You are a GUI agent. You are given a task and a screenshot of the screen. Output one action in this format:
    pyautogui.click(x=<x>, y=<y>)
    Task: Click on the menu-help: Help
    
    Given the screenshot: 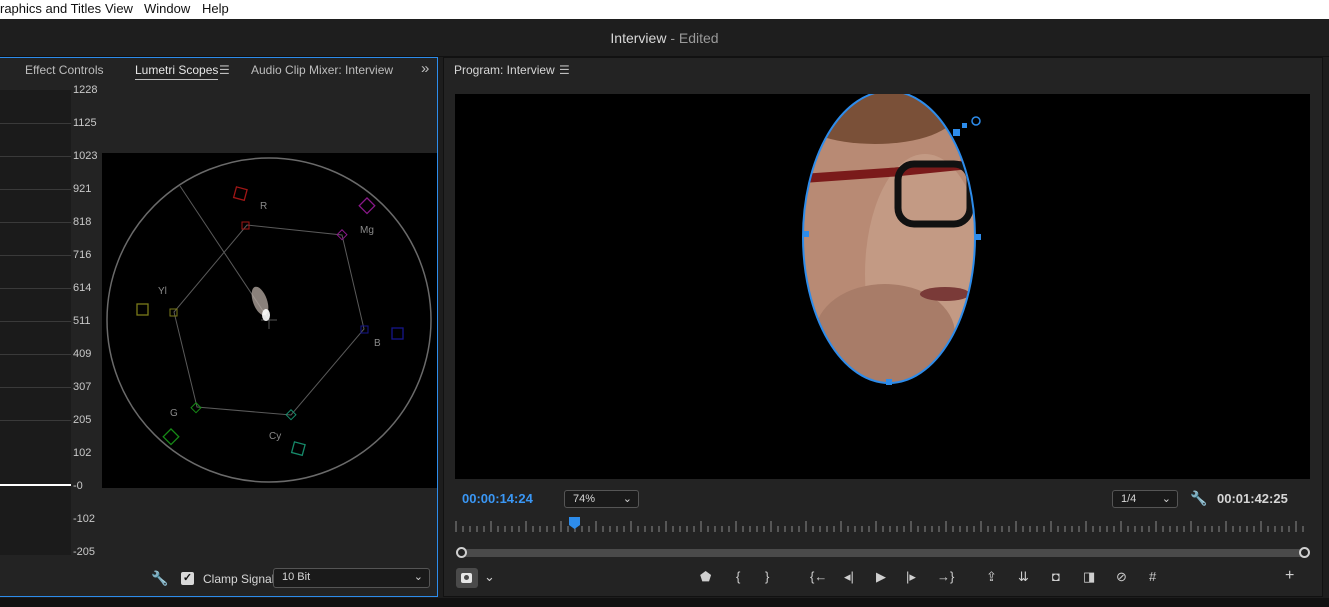 What is the action you would take?
    pyautogui.click(x=215, y=8)
    